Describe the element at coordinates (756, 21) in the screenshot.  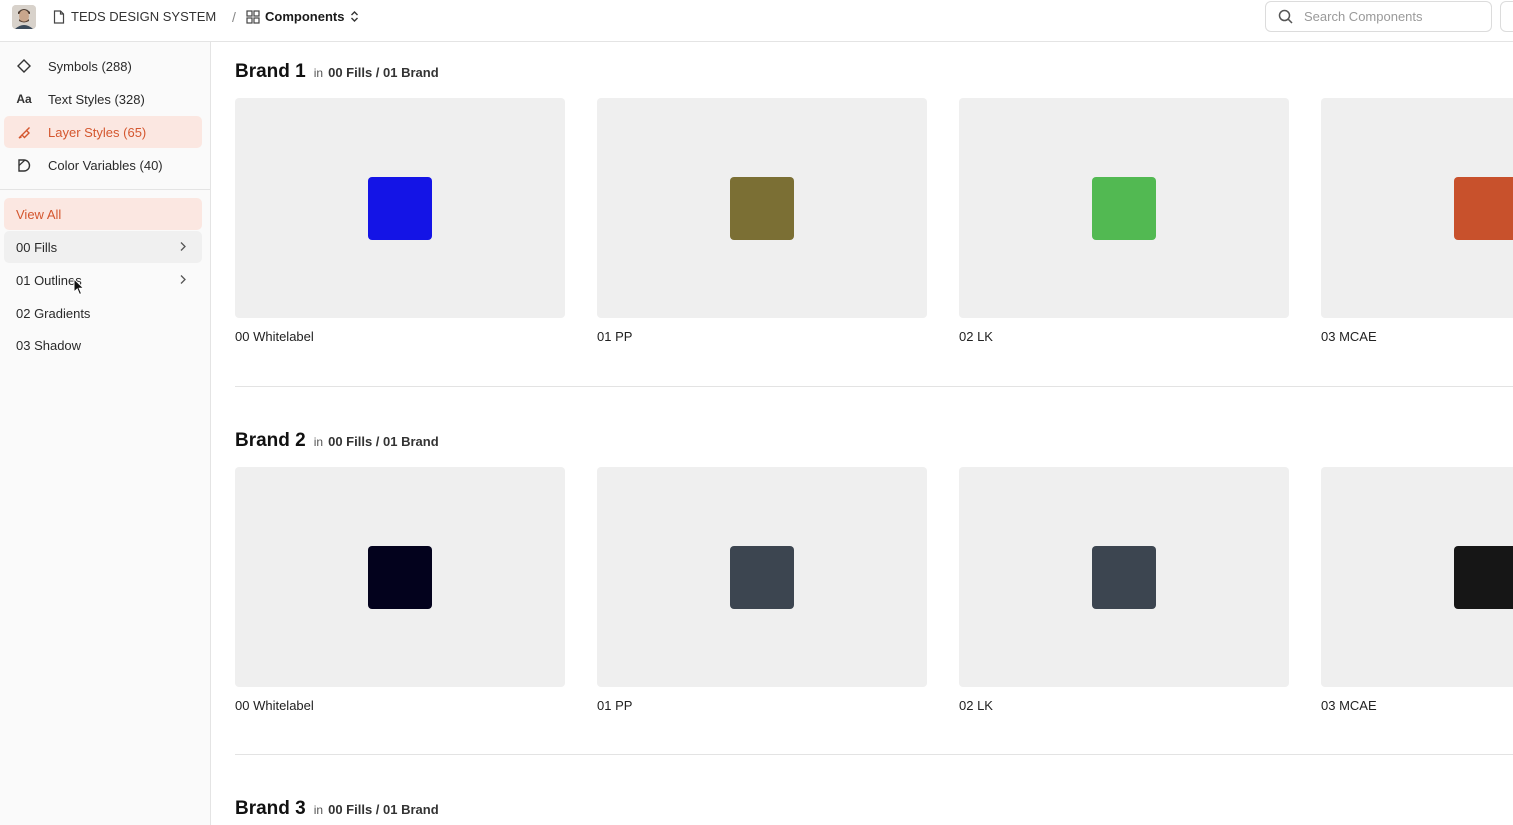
I see `top-bar: TEDS DESIGN SYSTEM / Components` at that location.